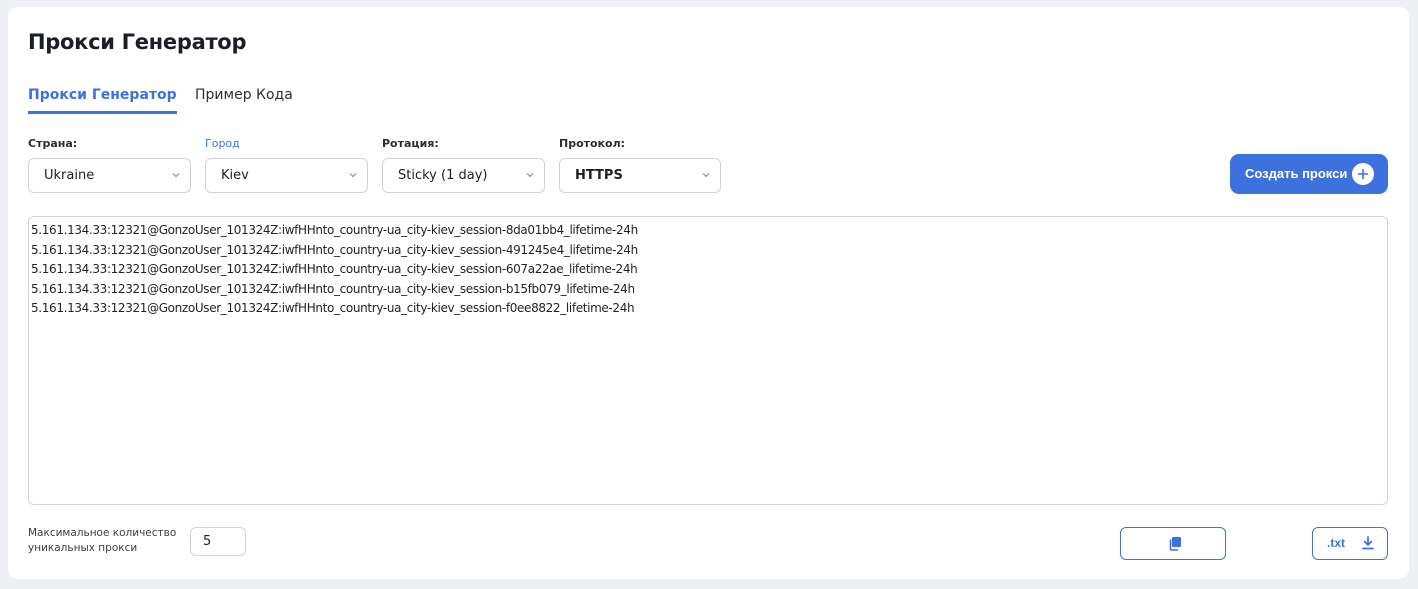 Image resolution: width=1418 pixels, height=589 pixels. What do you see at coordinates (1363, 174) in the screenshot?
I see `plus-circle-icon` at bounding box center [1363, 174].